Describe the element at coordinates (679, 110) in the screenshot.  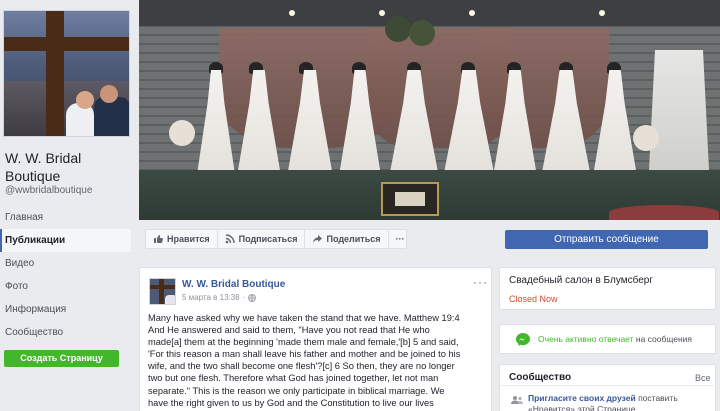
I see `garment-rack` at that location.